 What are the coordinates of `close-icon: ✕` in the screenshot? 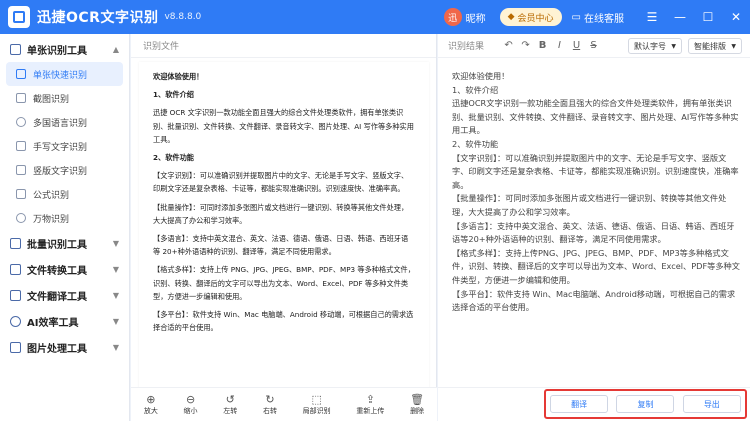 It's located at (736, 17).